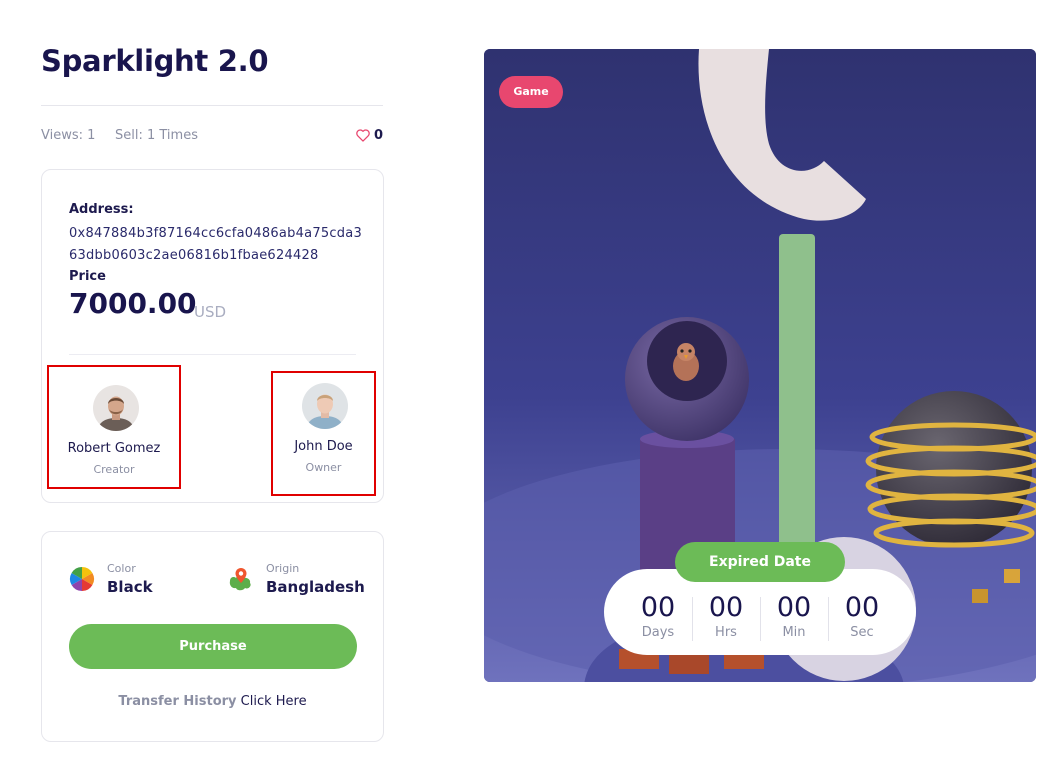 This screenshot has height=764, width=1062. What do you see at coordinates (240, 579) in the screenshot?
I see `map-pin-icon` at bounding box center [240, 579].